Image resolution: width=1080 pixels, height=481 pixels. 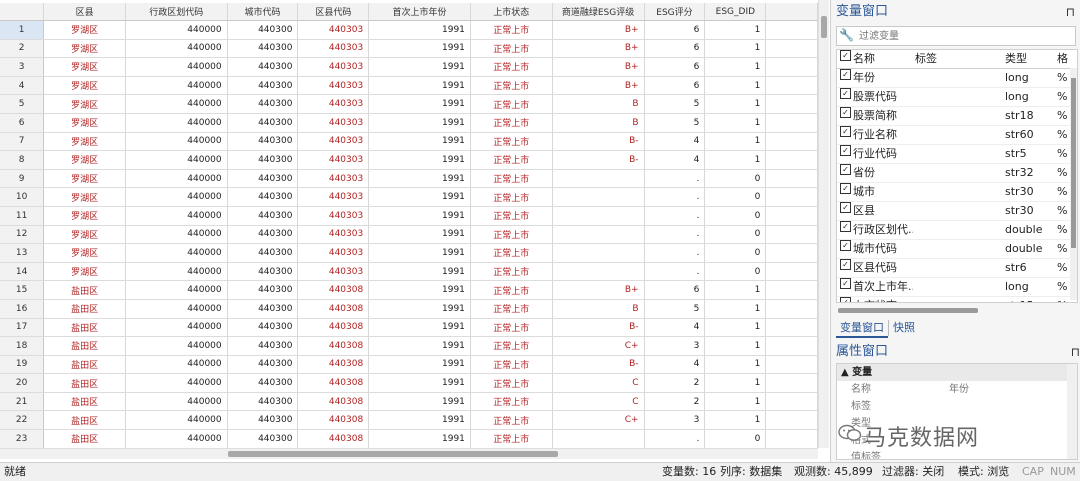 I want to click on table-cell: 6, so click(x=675, y=86).